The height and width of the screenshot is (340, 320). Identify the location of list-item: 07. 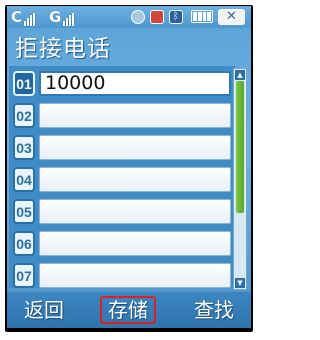
(122, 276).